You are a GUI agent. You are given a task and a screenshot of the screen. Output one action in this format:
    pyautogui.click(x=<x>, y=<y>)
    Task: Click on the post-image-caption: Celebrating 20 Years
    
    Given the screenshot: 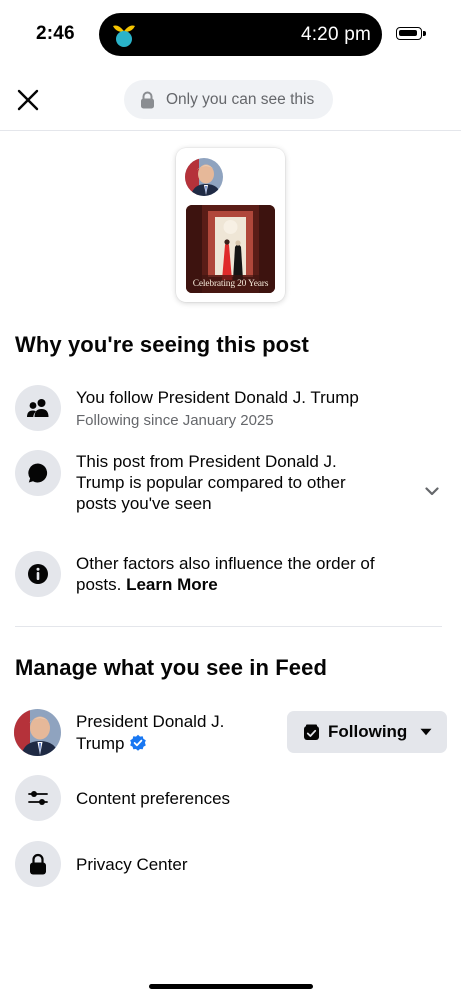 What is the action you would take?
    pyautogui.click(x=230, y=284)
    